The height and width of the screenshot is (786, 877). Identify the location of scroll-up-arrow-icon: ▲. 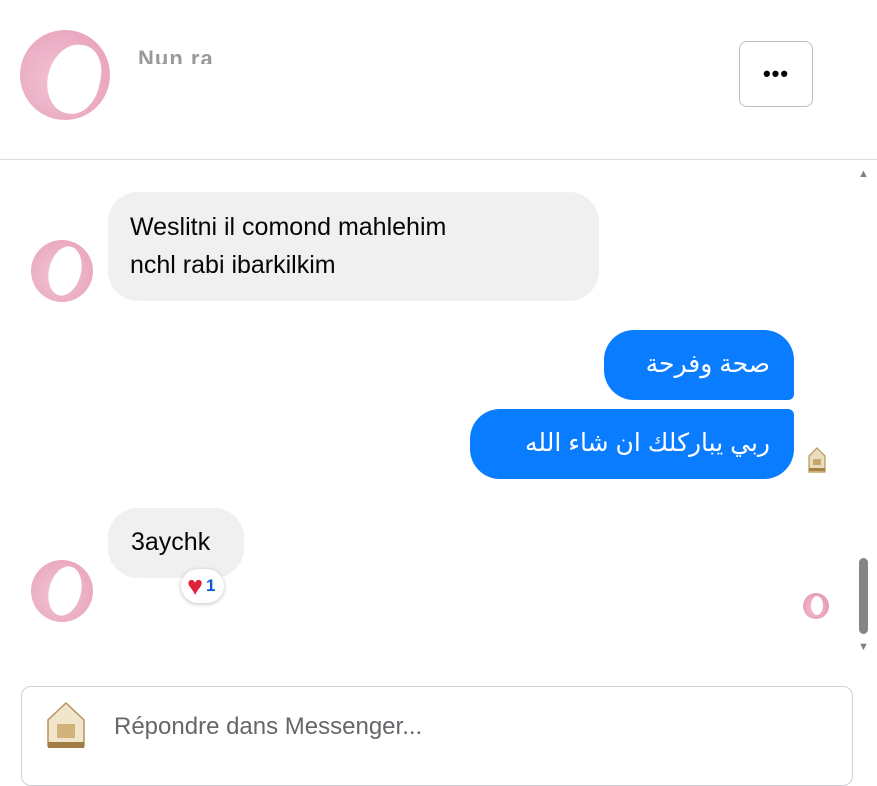
(863, 174).